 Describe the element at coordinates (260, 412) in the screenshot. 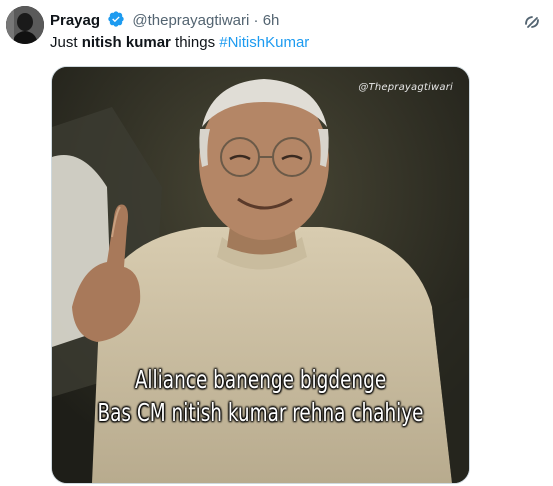

I see `meme-caption-line2: Bas CM nitish kumar rehna chahiye` at that location.